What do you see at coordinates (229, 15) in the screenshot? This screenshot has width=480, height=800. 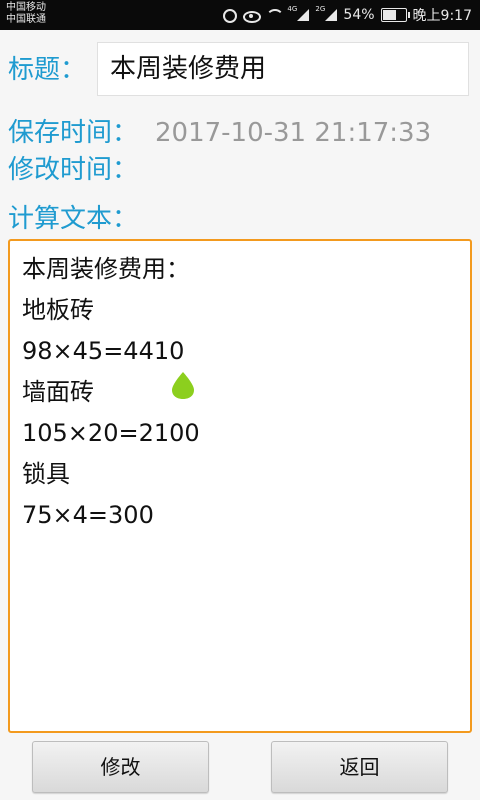 I see `alarm-icon` at bounding box center [229, 15].